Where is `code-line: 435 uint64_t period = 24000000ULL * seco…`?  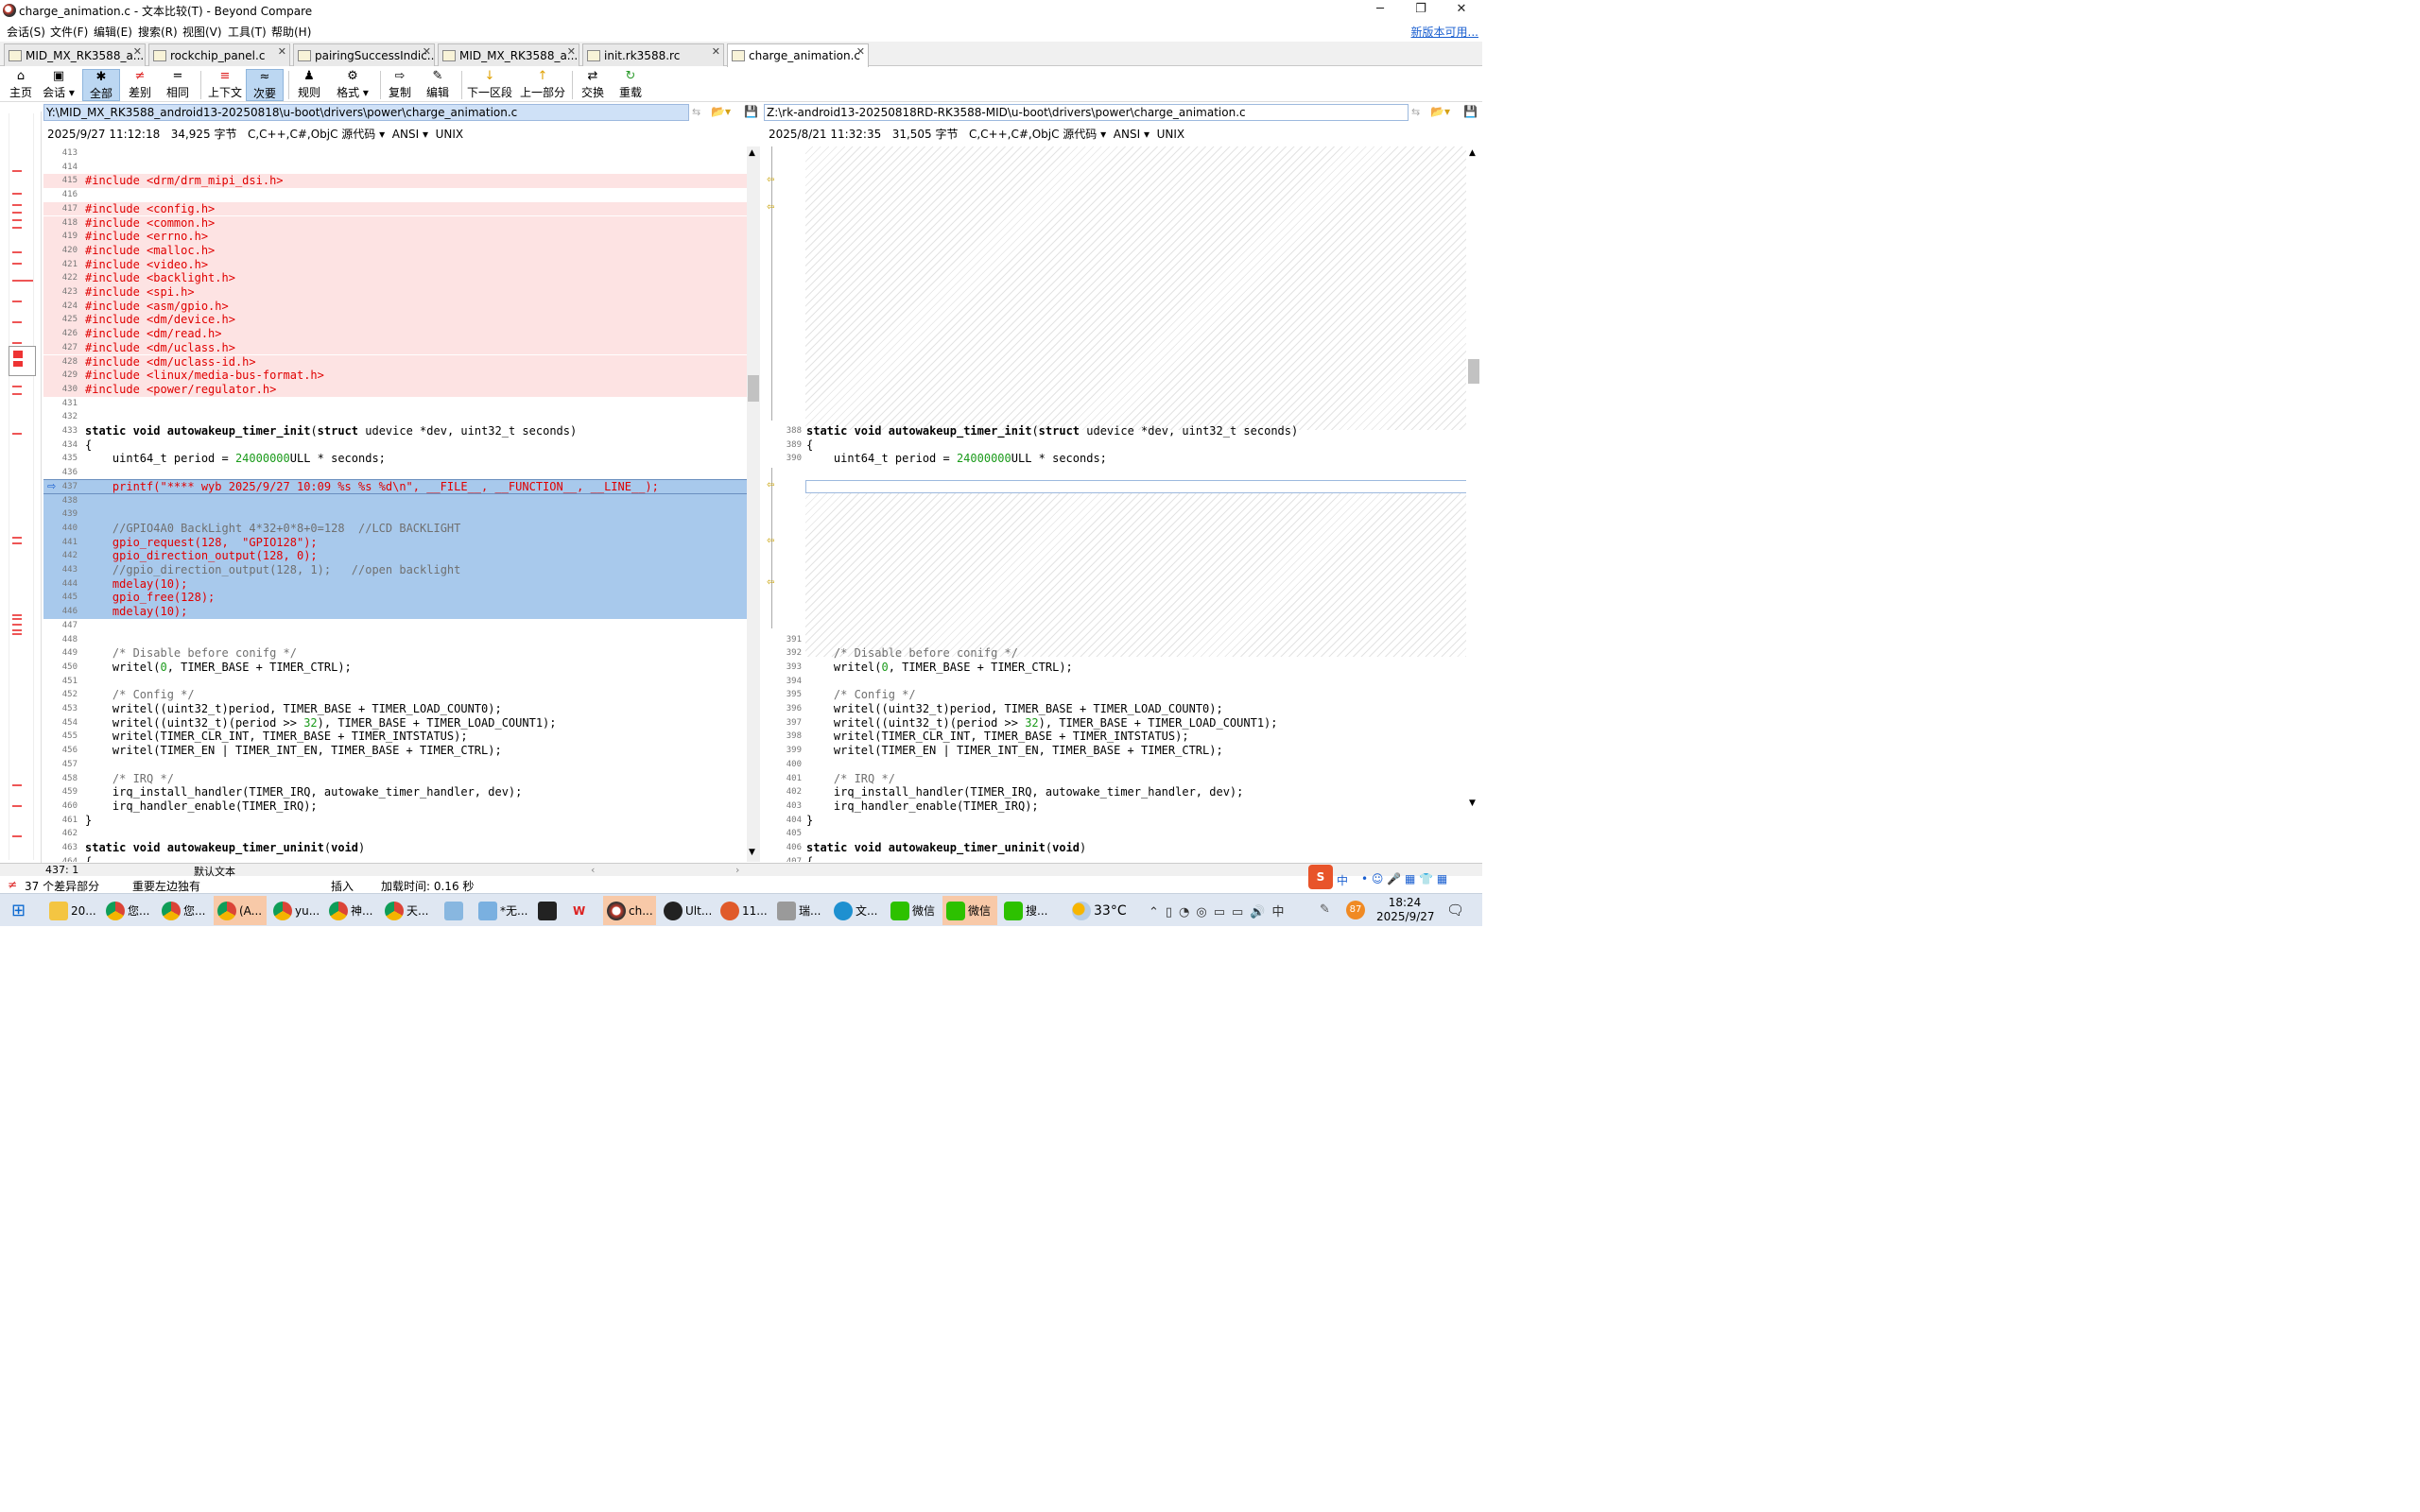
code-line: 435 uint64_t period = 24000000ULL * seco… is located at coordinates (395, 459).